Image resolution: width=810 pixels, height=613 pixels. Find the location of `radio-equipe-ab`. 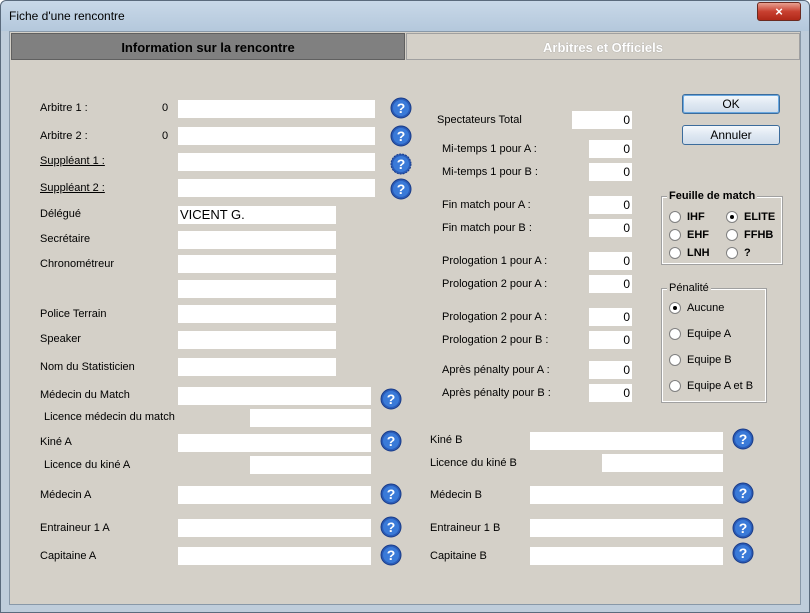

radio-equipe-ab is located at coordinates (675, 386).